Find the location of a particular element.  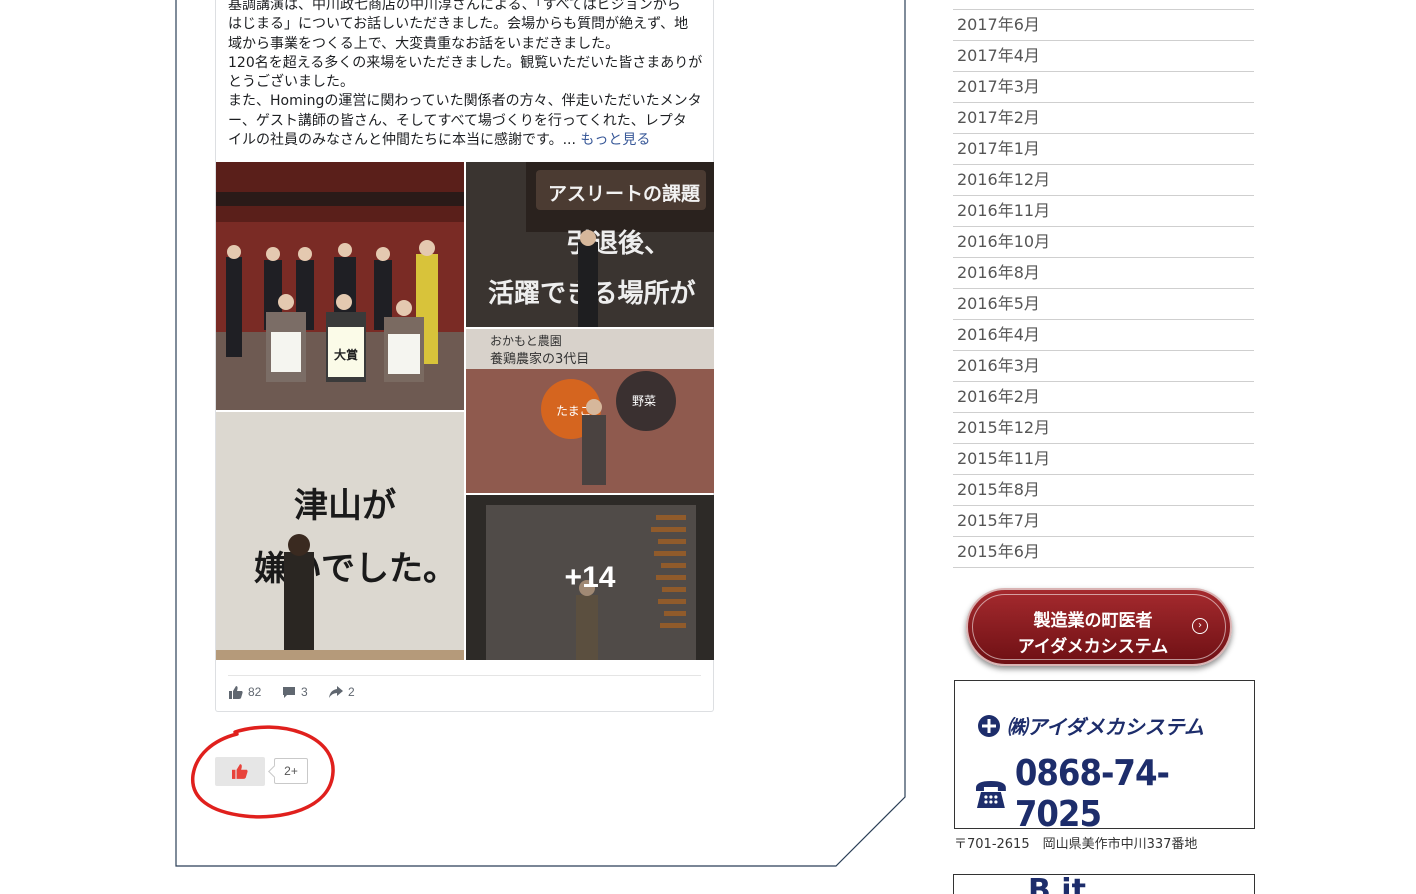

telephone-icon is located at coordinates (990, 794).